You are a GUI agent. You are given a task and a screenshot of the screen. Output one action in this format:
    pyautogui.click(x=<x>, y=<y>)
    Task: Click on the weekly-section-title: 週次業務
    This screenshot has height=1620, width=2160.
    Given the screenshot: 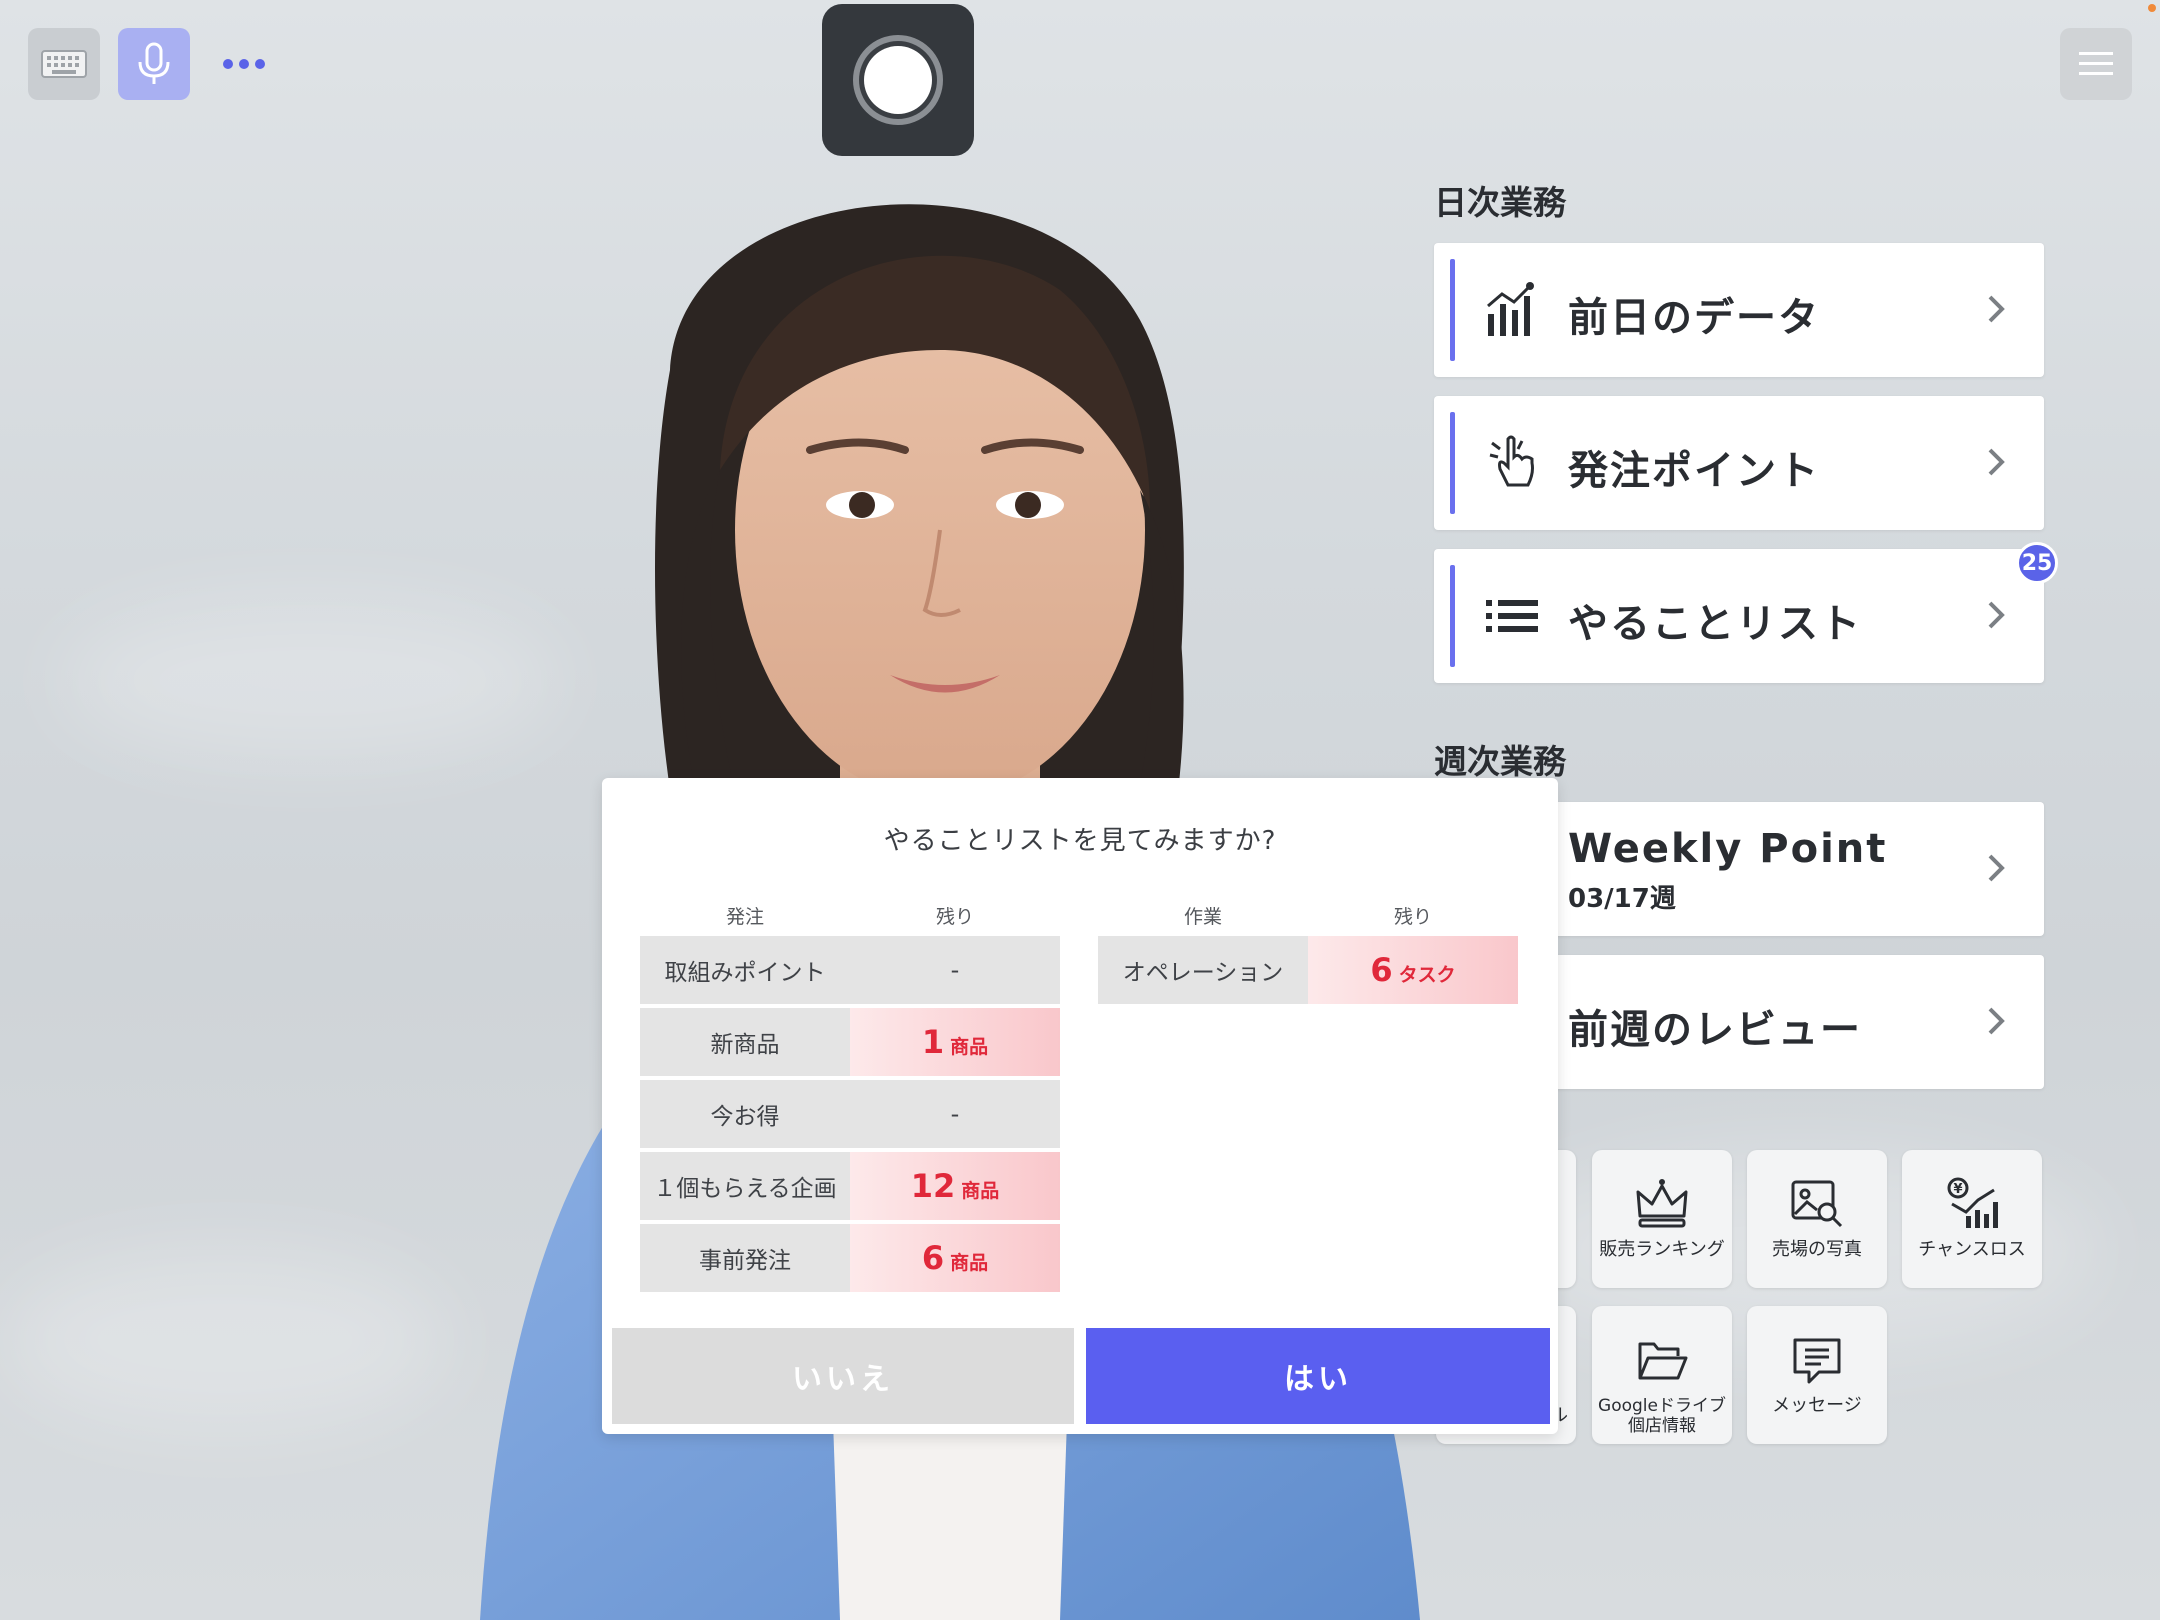 What is the action you would take?
    pyautogui.click(x=1500, y=761)
    